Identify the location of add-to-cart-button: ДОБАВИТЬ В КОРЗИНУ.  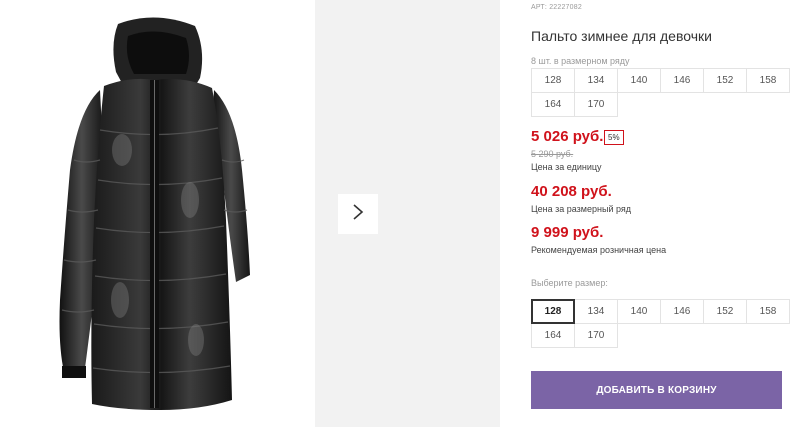
(656, 390).